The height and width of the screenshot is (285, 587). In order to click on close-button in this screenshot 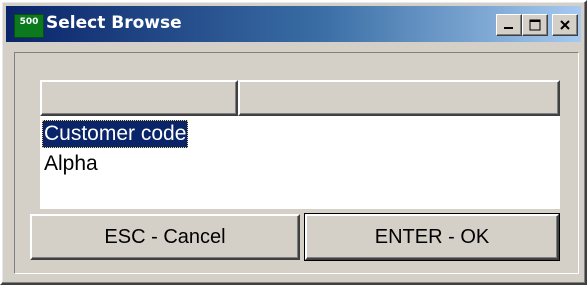, I will do `click(565, 25)`.